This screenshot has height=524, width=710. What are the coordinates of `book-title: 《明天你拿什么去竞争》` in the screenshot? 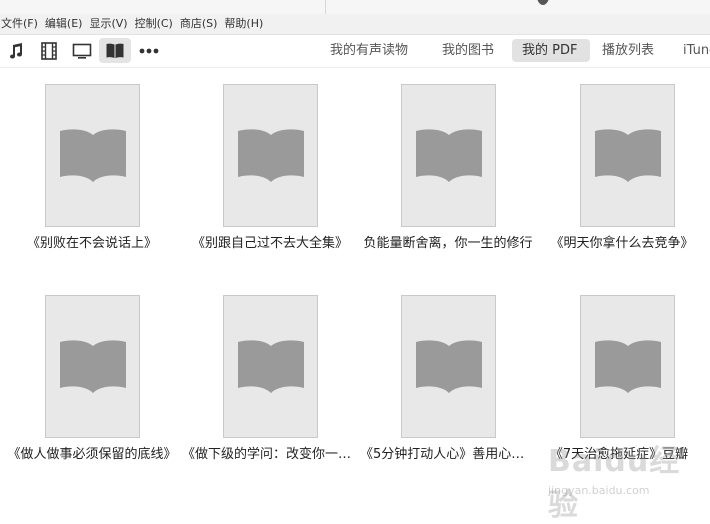 It's located at (622, 241).